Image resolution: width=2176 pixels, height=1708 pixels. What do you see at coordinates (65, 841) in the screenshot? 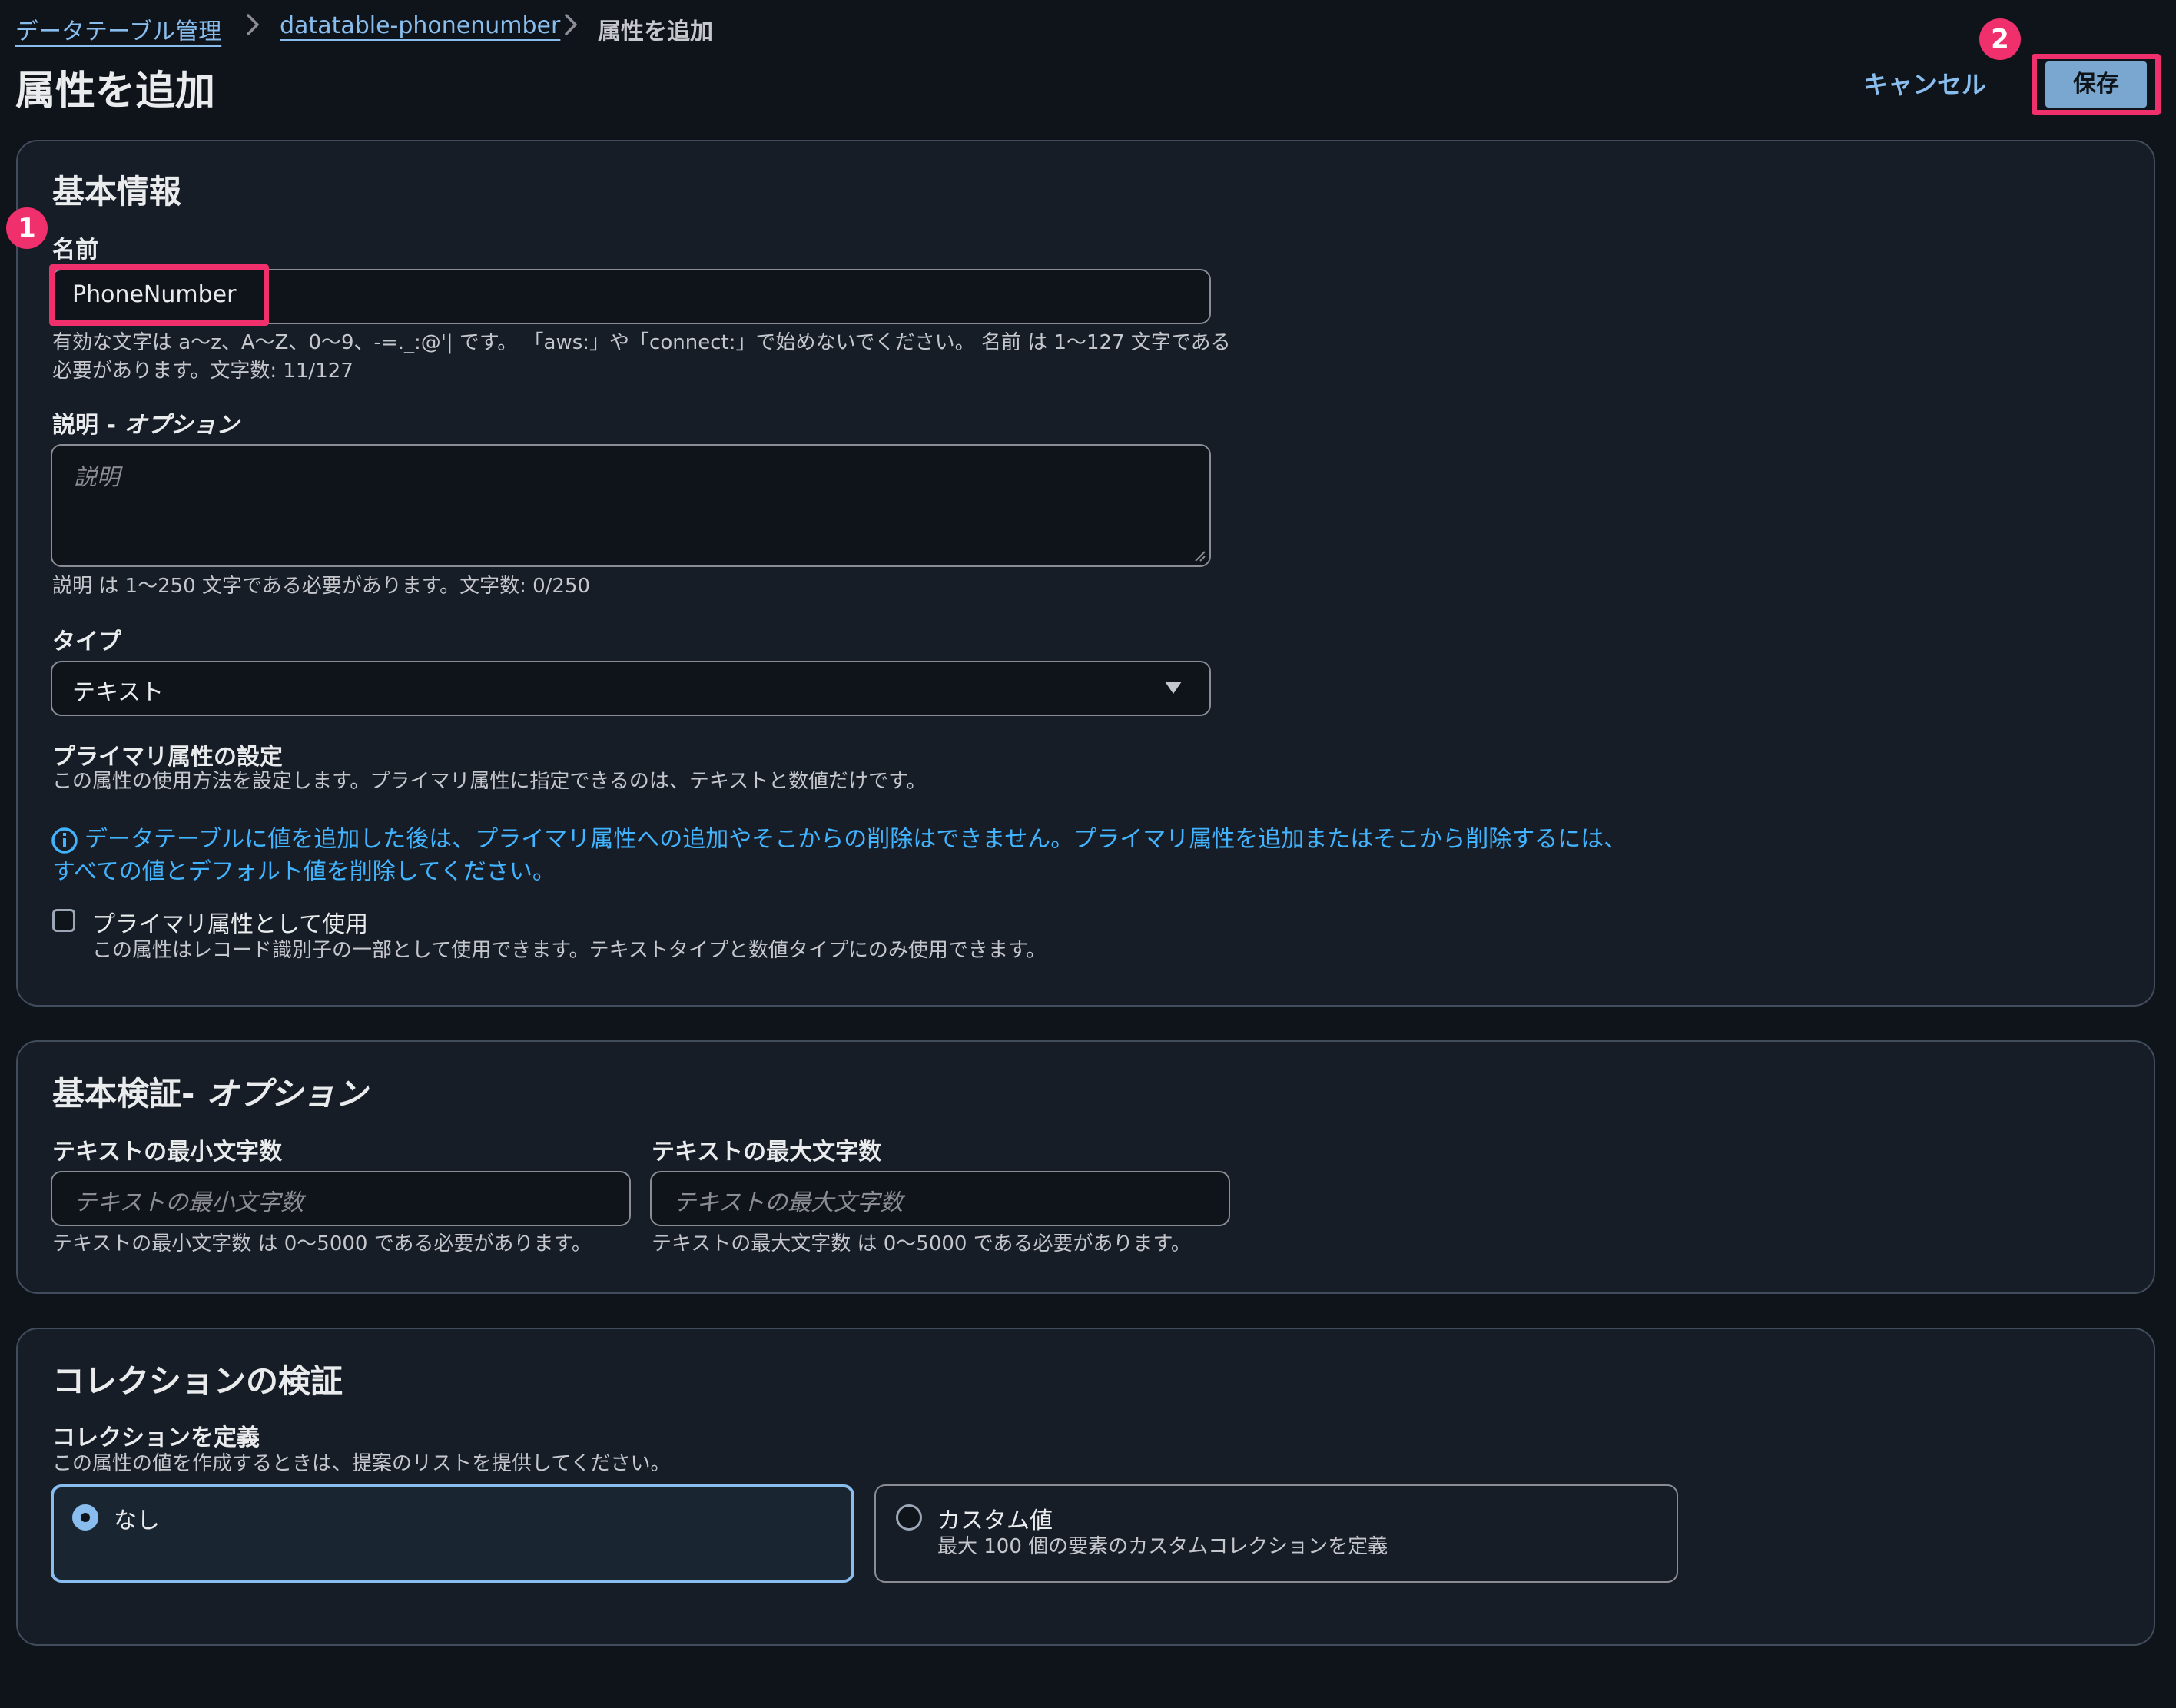
I see `info-circle-icon` at bounding box center [65, 841].